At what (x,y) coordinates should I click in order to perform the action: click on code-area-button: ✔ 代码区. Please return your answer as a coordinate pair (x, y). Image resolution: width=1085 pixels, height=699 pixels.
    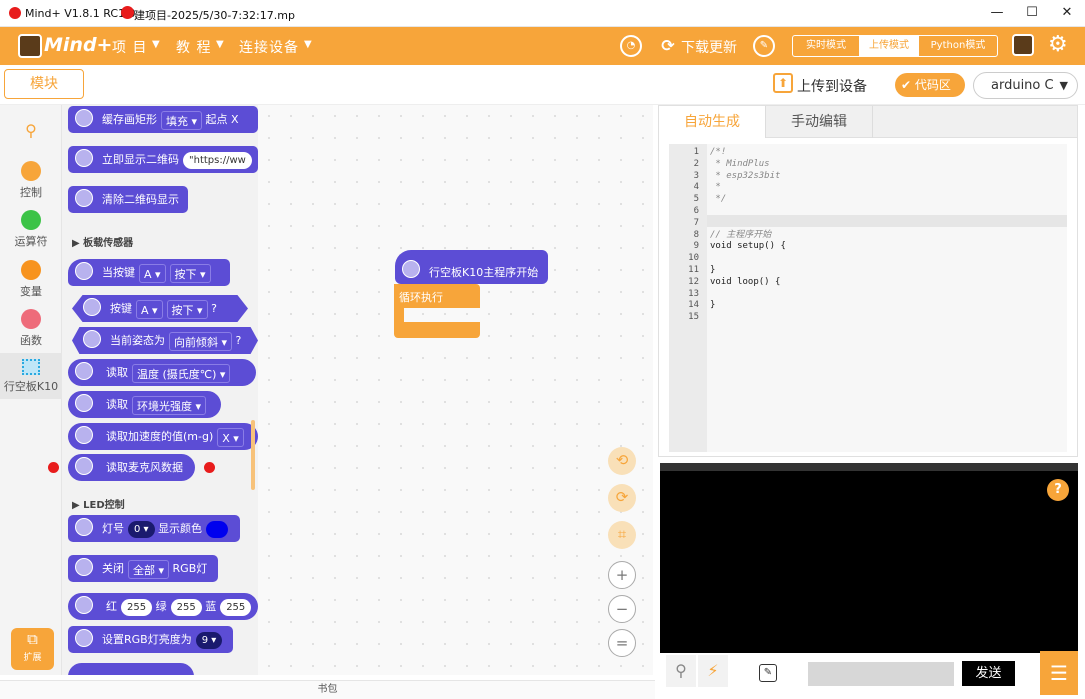
    Looking at the image, I should click on (930, 85).